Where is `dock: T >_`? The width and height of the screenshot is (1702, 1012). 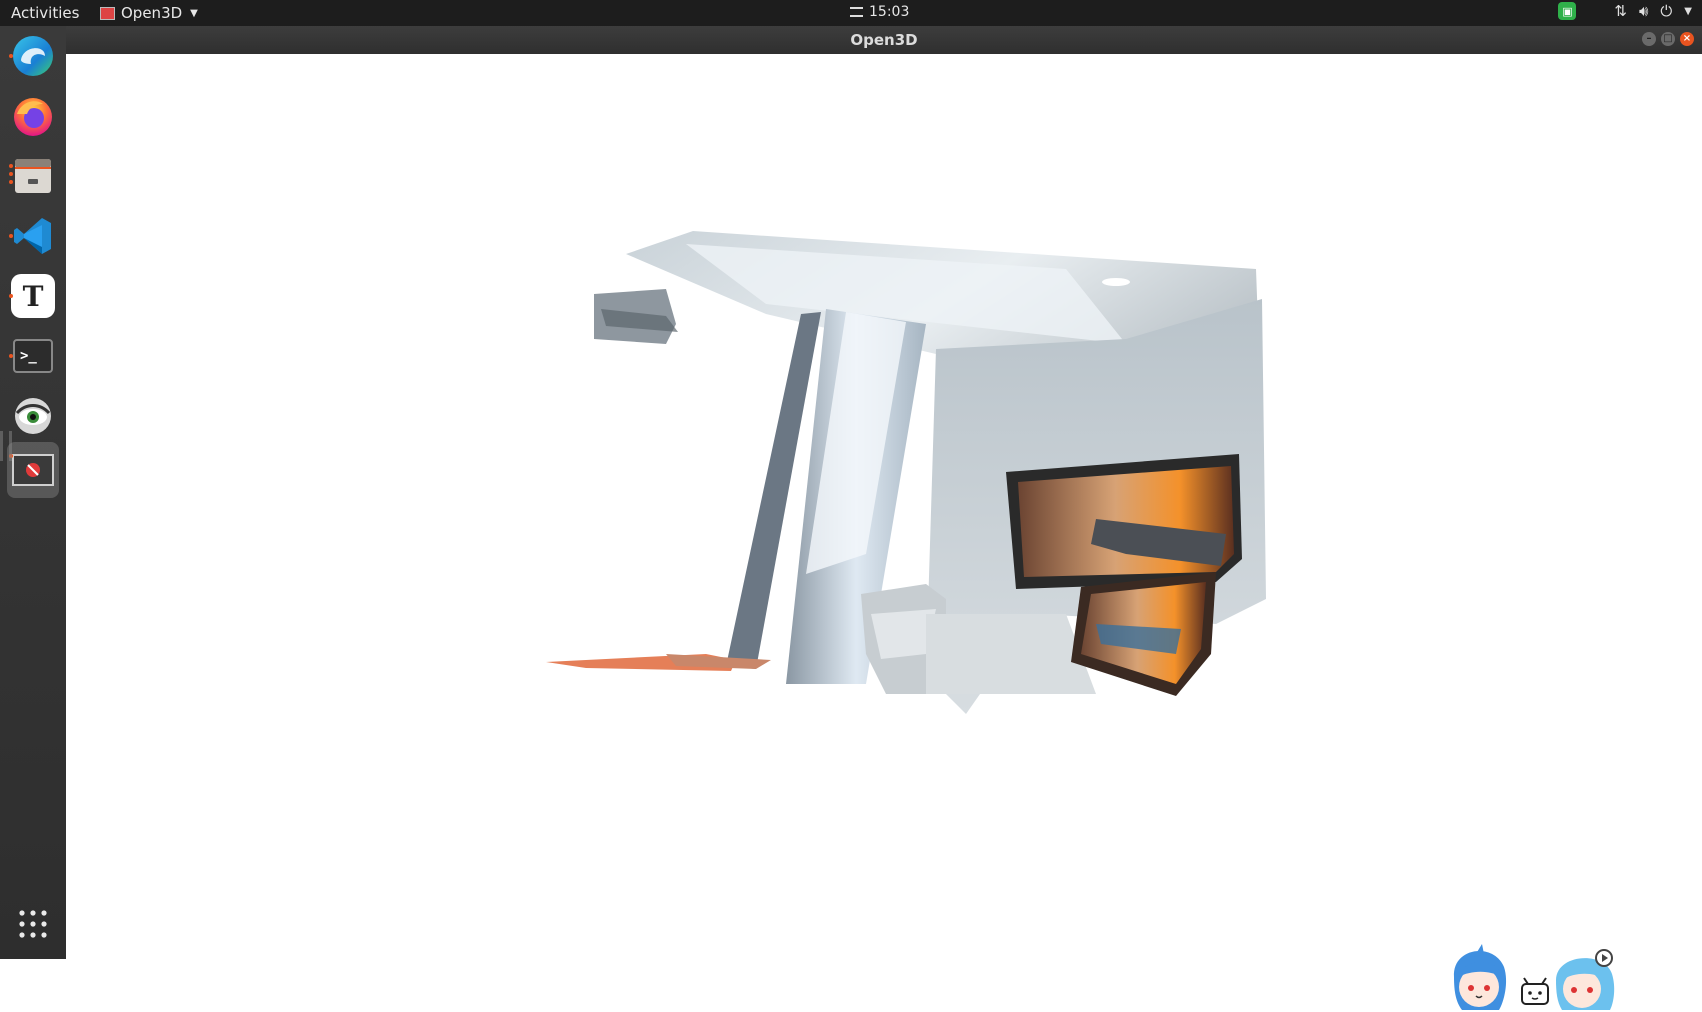 dock: T >_ is located at coordinates (33, 492).